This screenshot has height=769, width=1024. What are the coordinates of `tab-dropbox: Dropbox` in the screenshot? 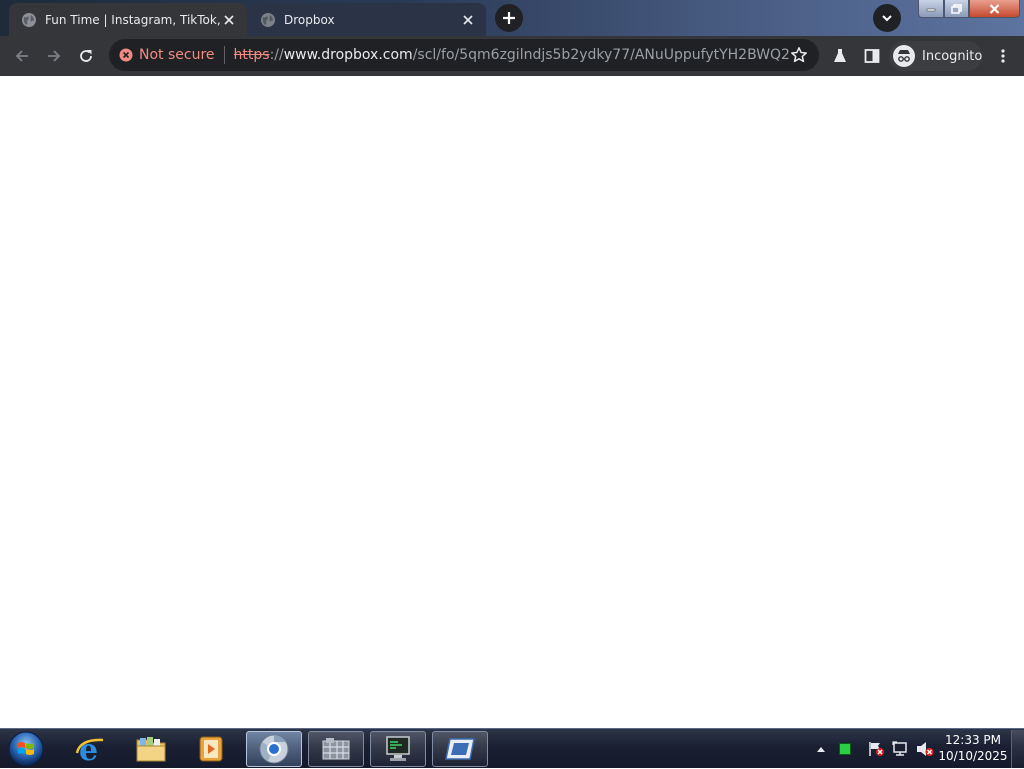 It's located at (367, 19).